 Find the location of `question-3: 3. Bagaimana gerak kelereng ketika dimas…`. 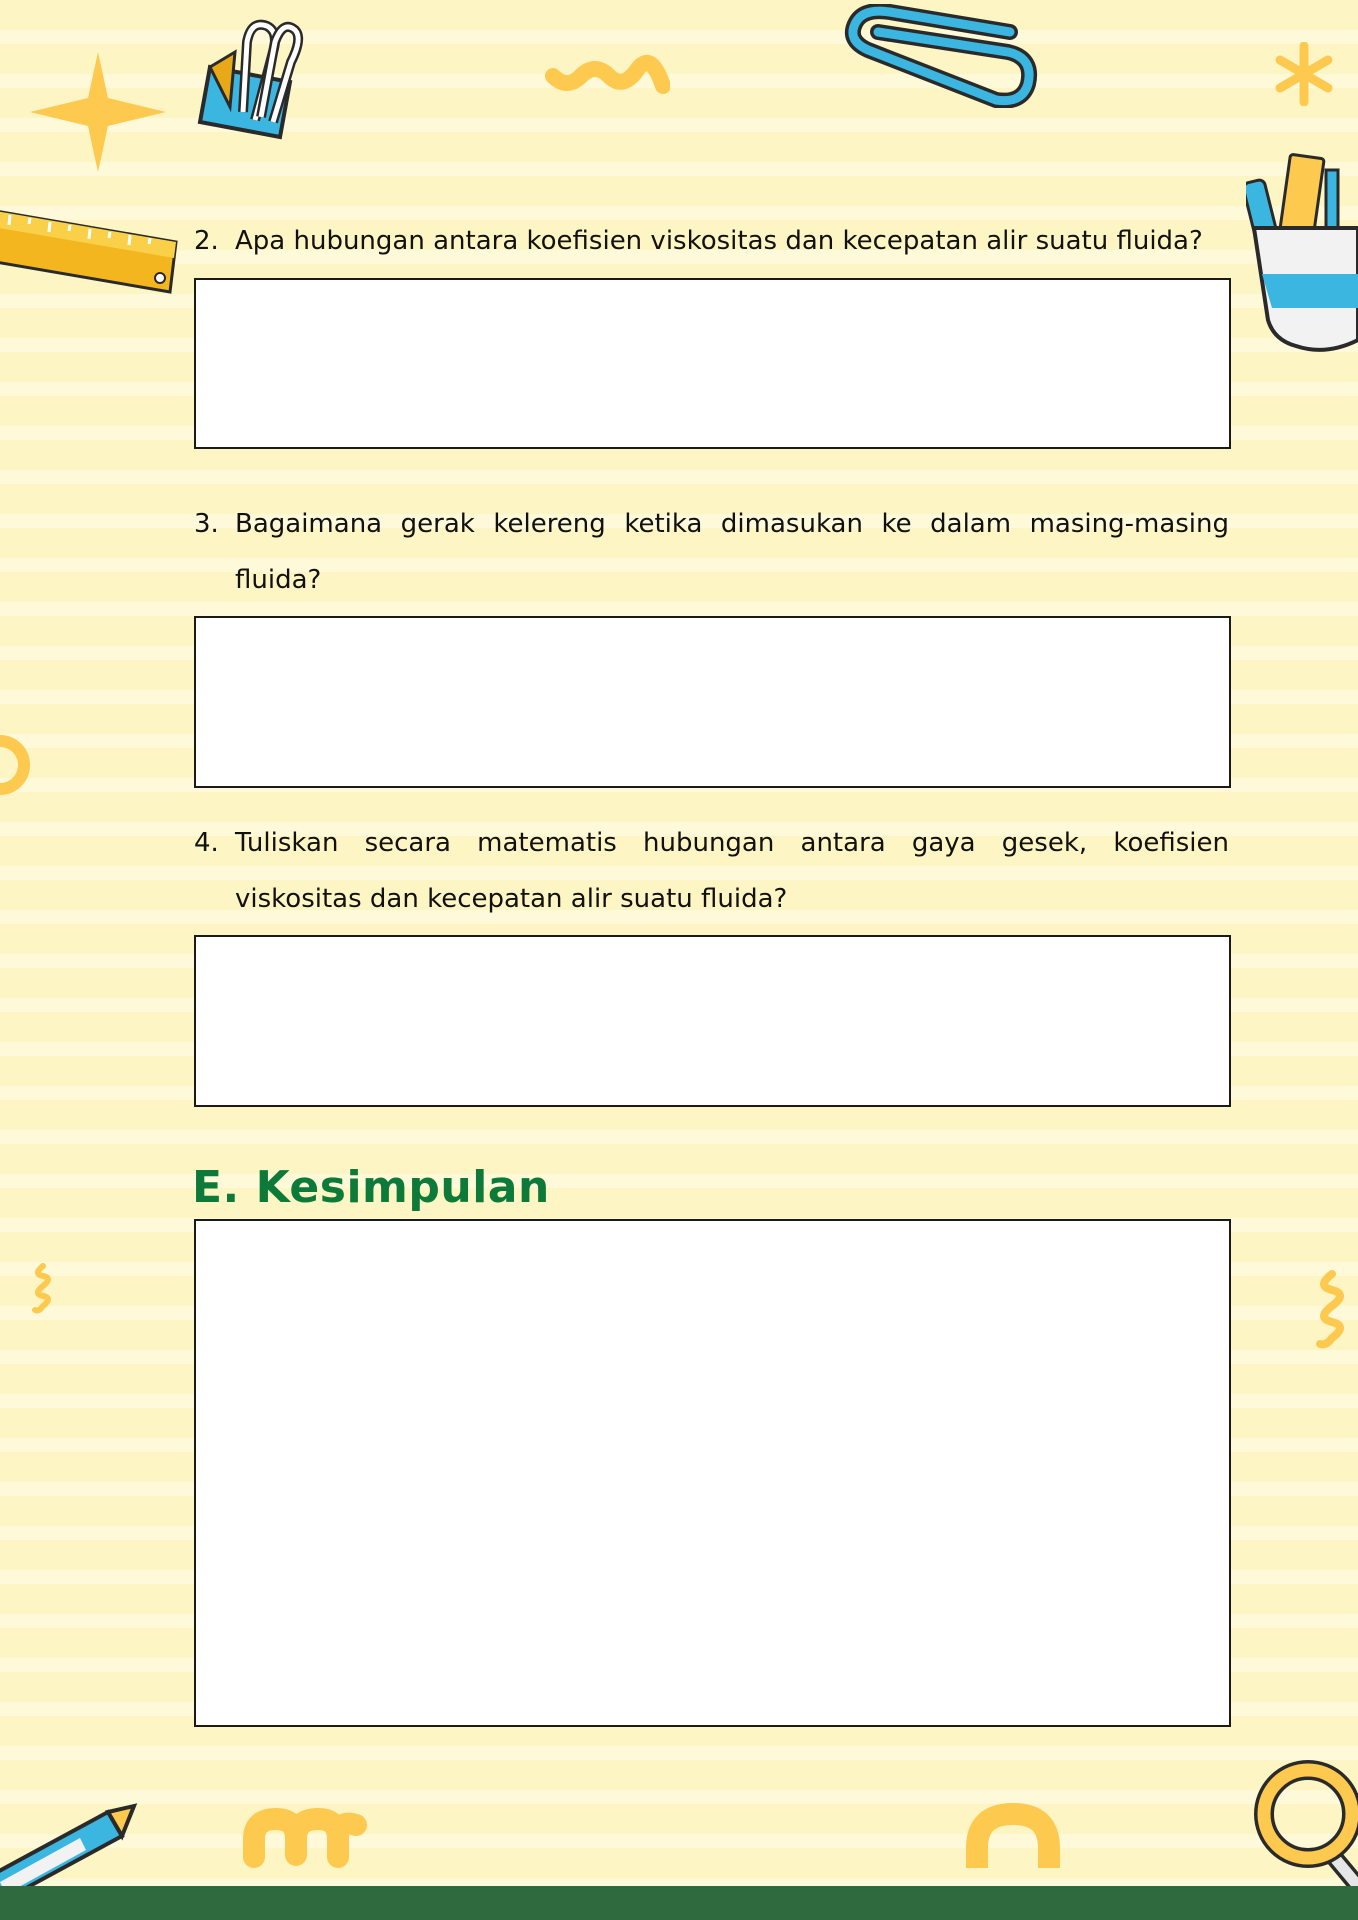

question-3: 3. Bagaimana gerak kelereng ketika dimas… is located at coordinates (711, 552).